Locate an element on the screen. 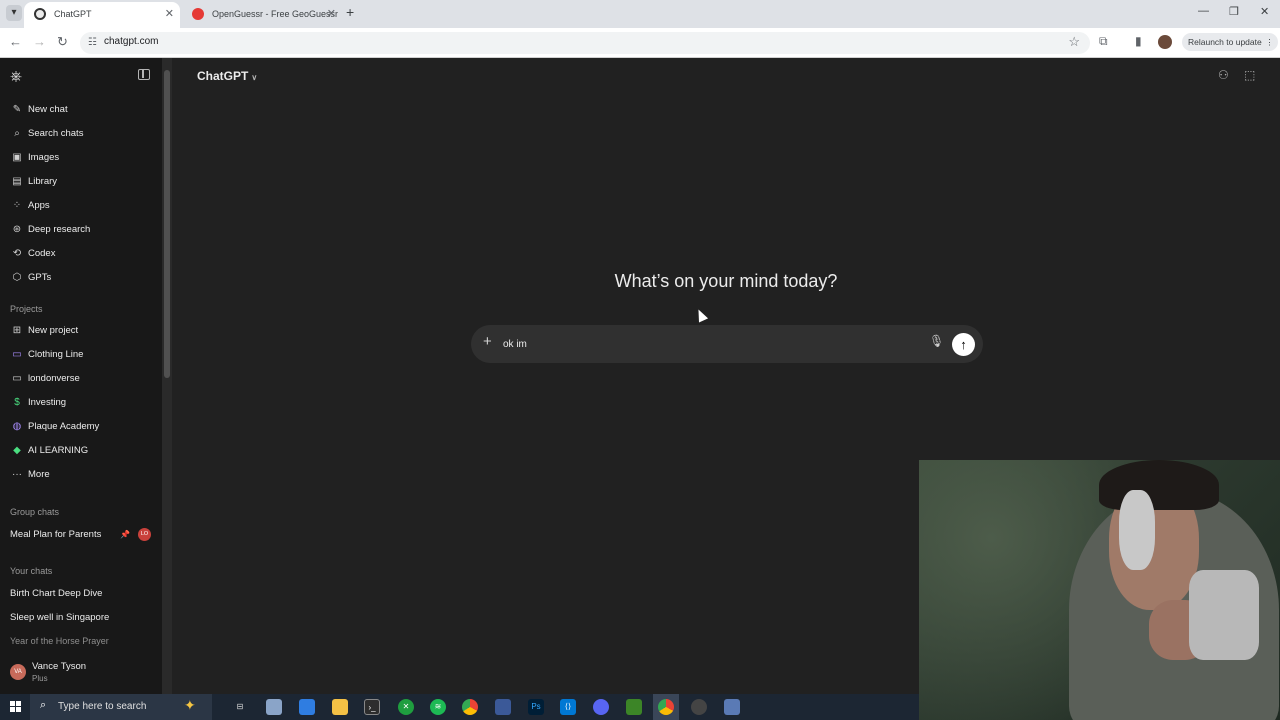 The height and width of the screenshot is (720, 1280). windows-start-icon is located at coordinates (16, 707).